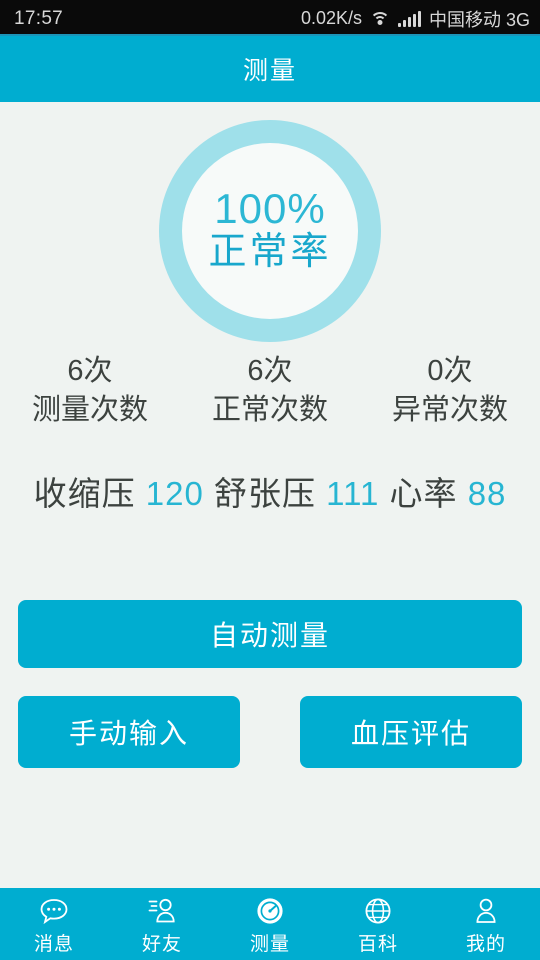  I want to click on status-bar-clock: 17:57, so click(39, 18).